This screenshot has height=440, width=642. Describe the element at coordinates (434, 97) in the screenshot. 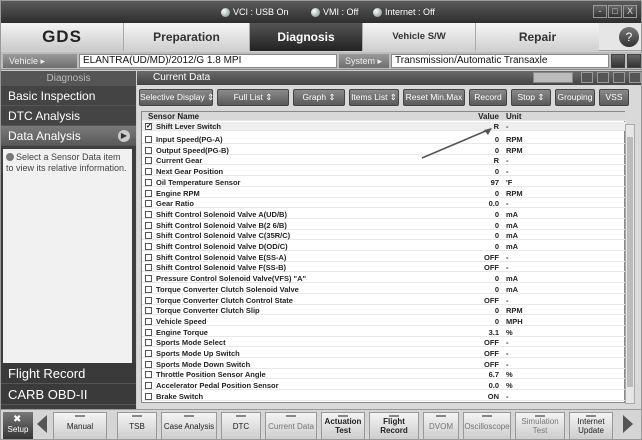

I see `reset-min-max-button: Reset Min.Max` at that location.